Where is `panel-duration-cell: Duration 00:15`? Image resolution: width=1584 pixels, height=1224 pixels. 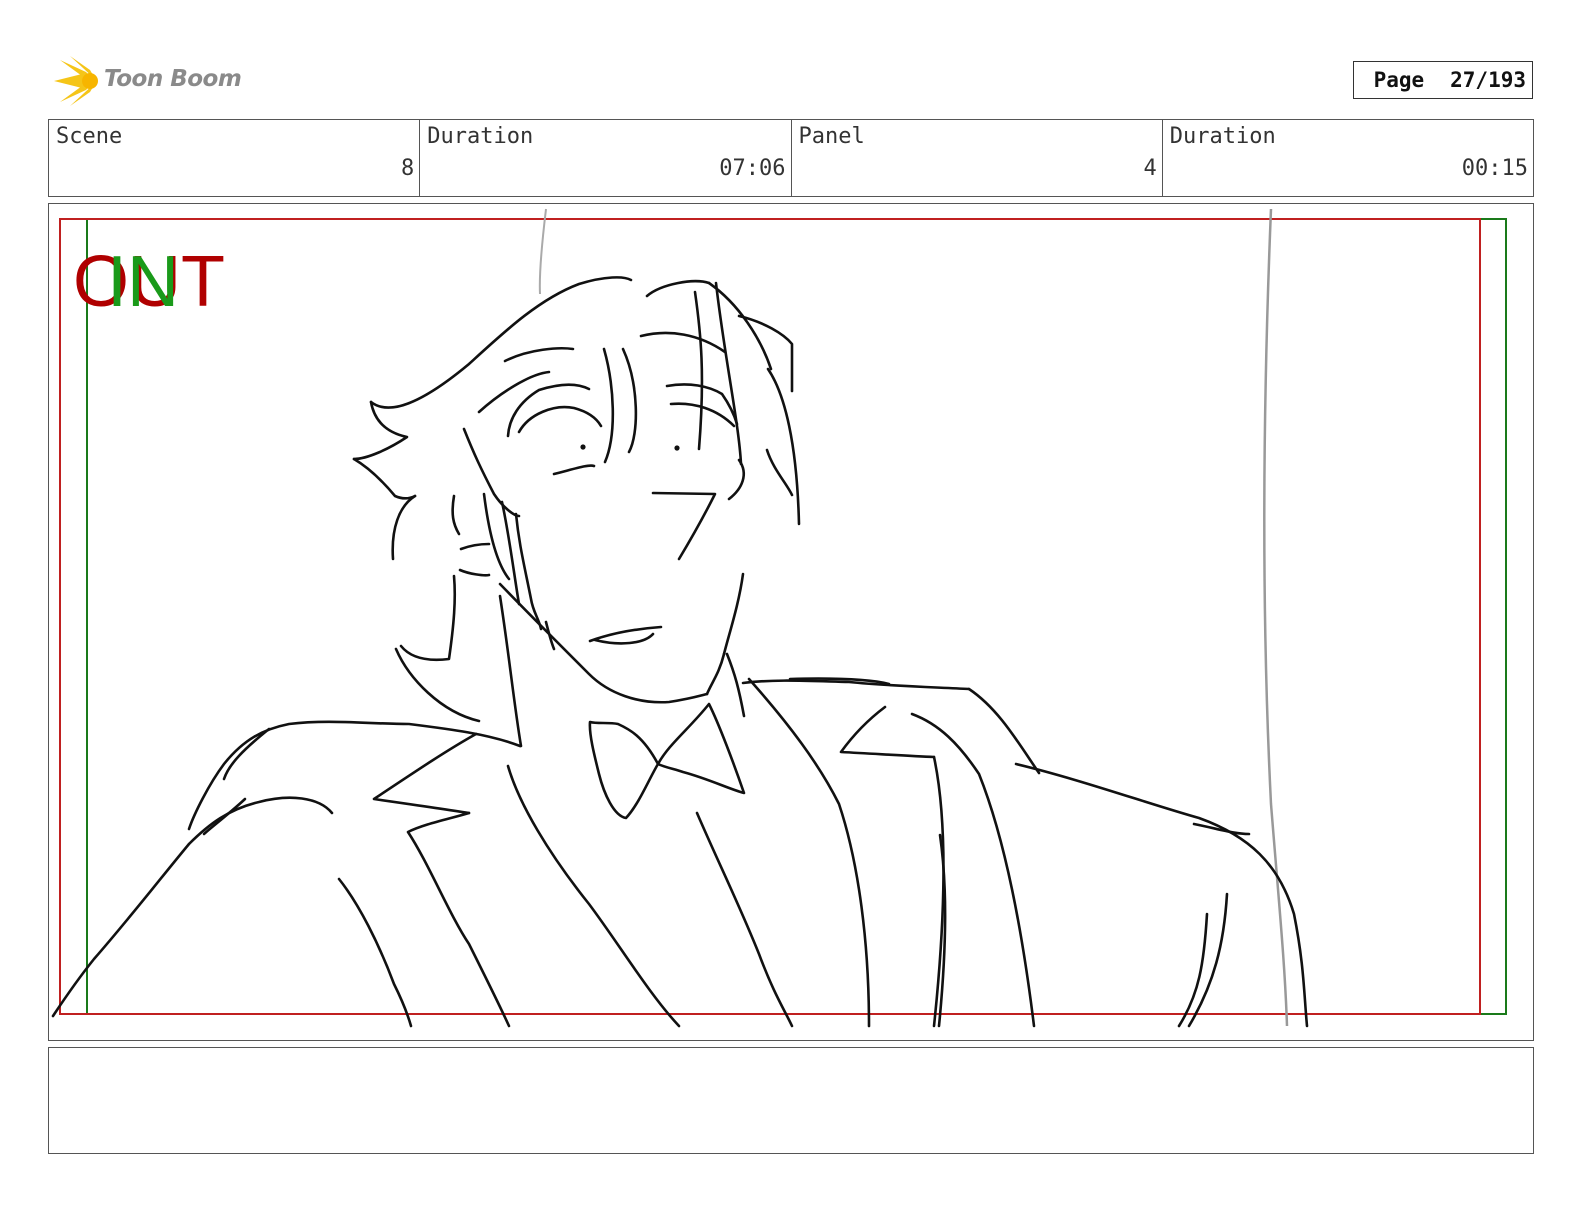
panel-duration-cell: Duration 00:15 is located at coordinates (1348, 158).